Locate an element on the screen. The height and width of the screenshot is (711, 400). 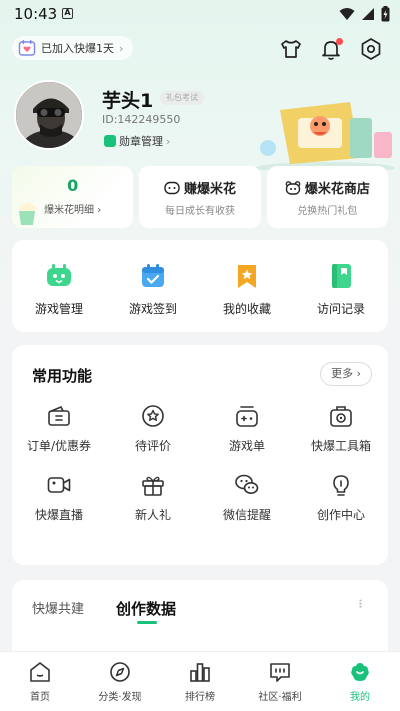
status-time: 10:43 is located at coordinates (36, 14).